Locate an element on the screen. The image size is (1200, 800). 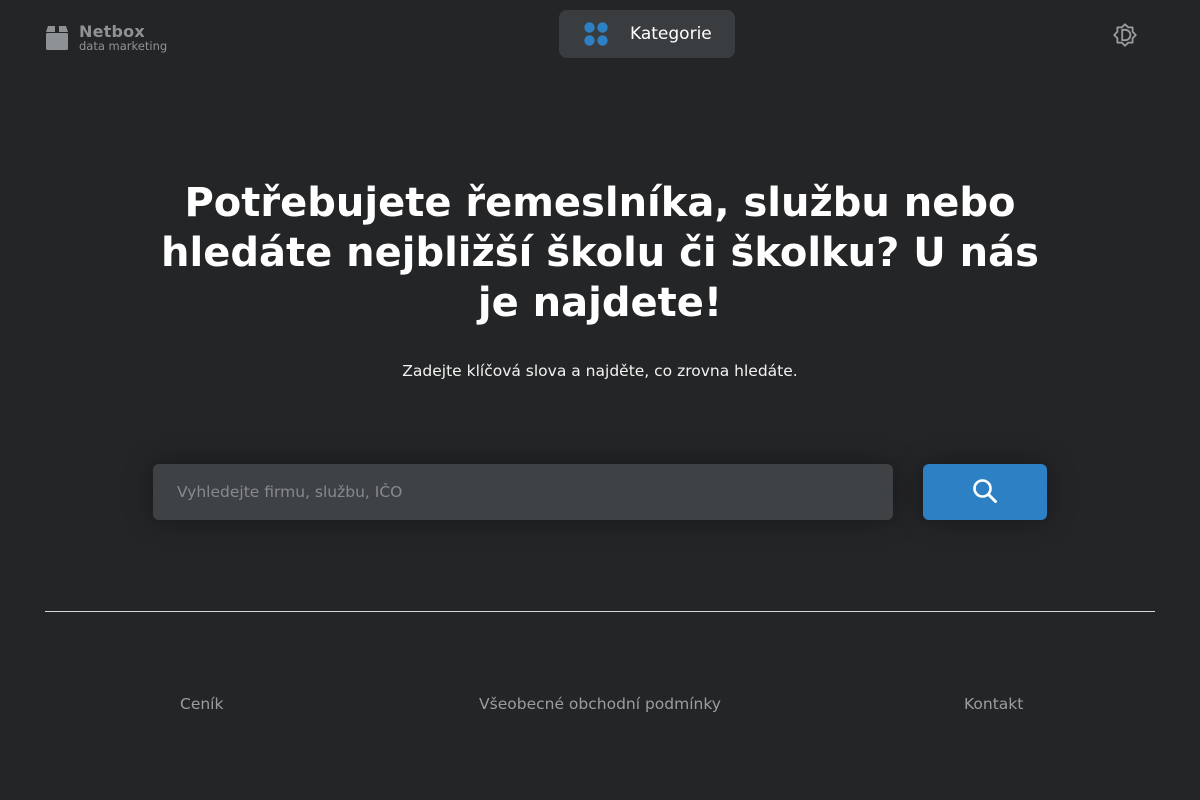
theme-gear-icon is located at coordinates (1125, 38).